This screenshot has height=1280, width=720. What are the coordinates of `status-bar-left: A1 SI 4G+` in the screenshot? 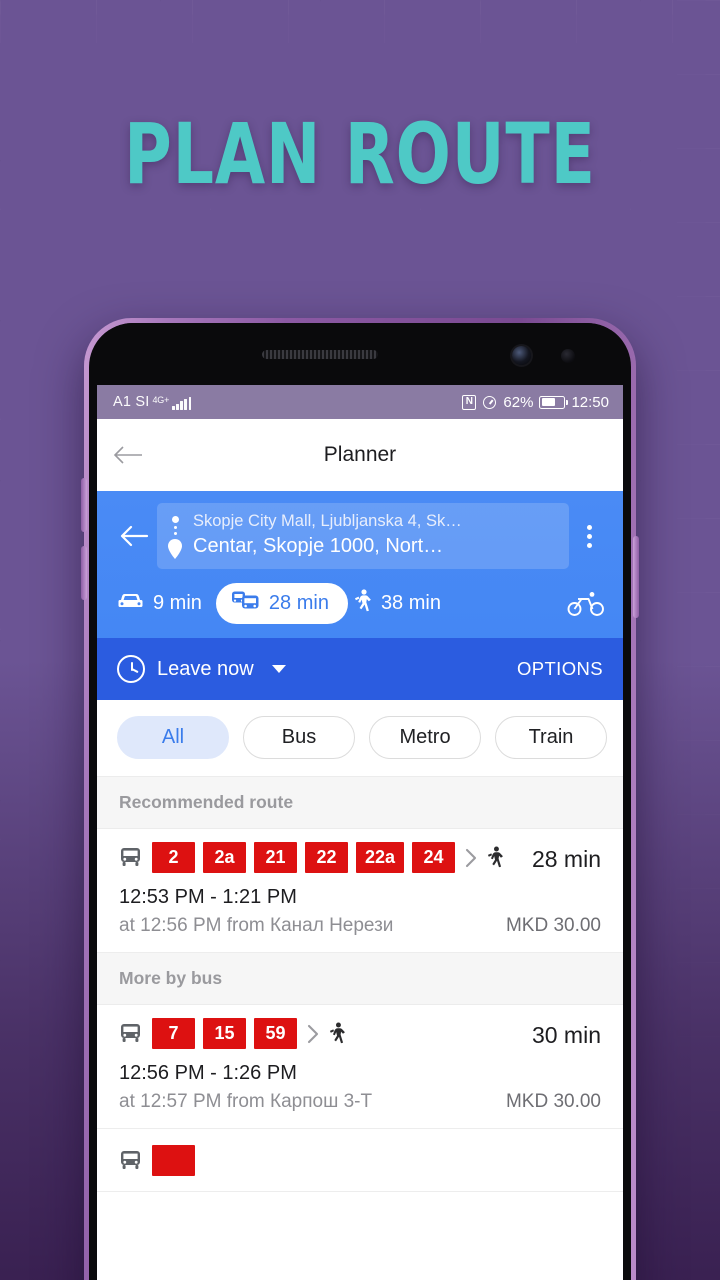 It's located at (152, 402).